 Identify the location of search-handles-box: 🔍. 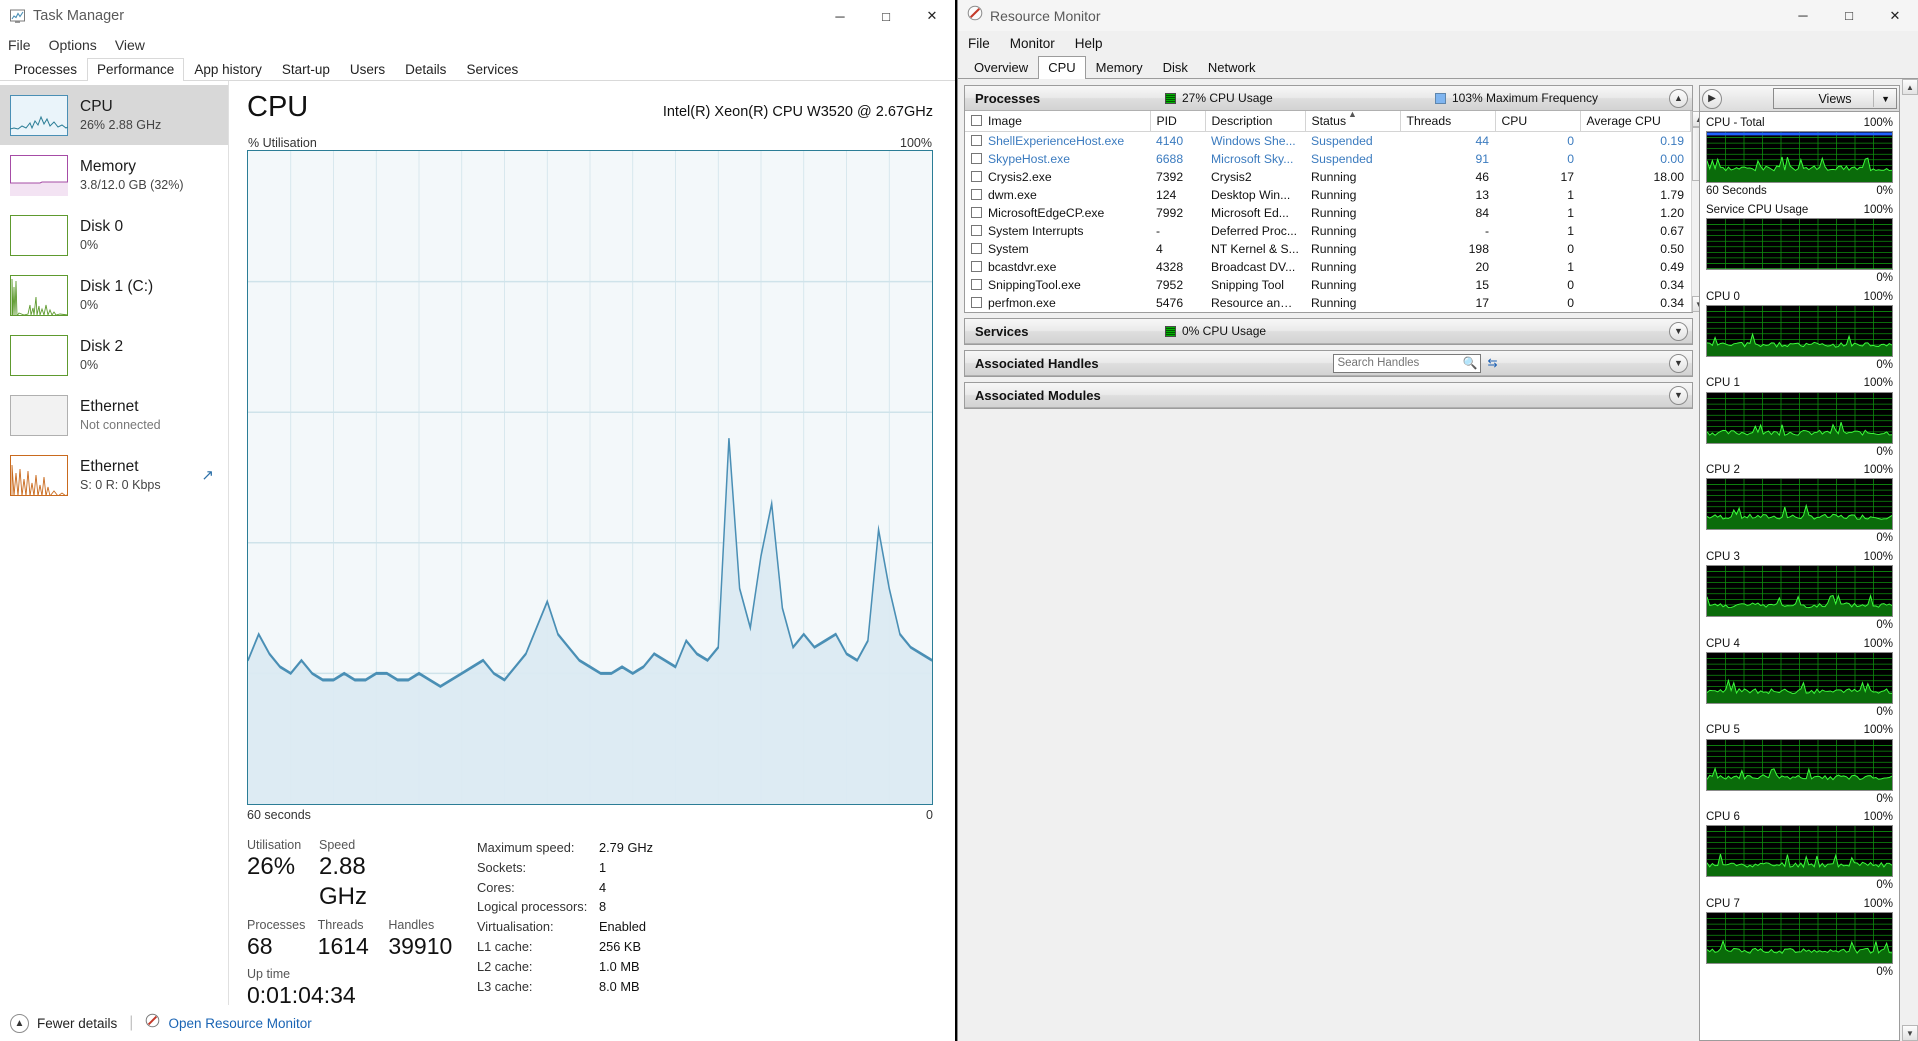
(1407, 363).